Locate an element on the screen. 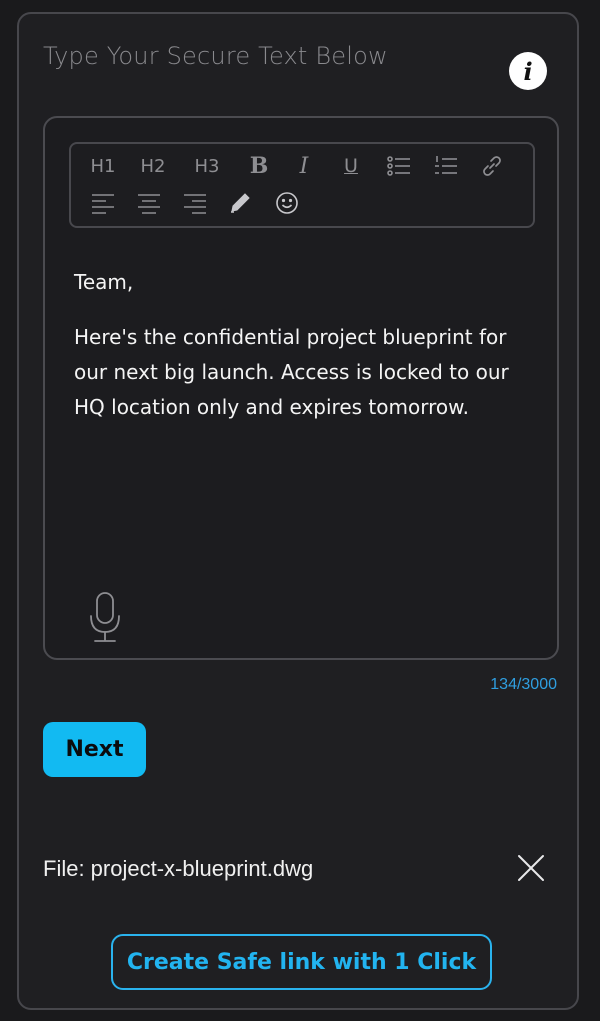 This screenshot has height=1021, width=600. align-right-icon is located at coordinates (195, 204).